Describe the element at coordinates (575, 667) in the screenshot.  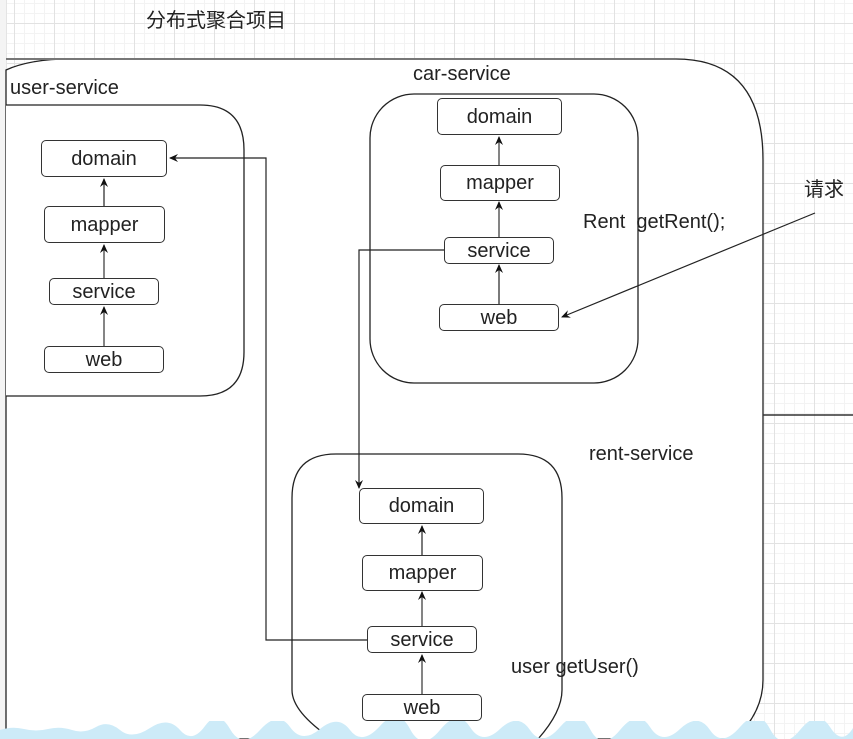
I see `user-method-annotation: user getUser()` at that location.